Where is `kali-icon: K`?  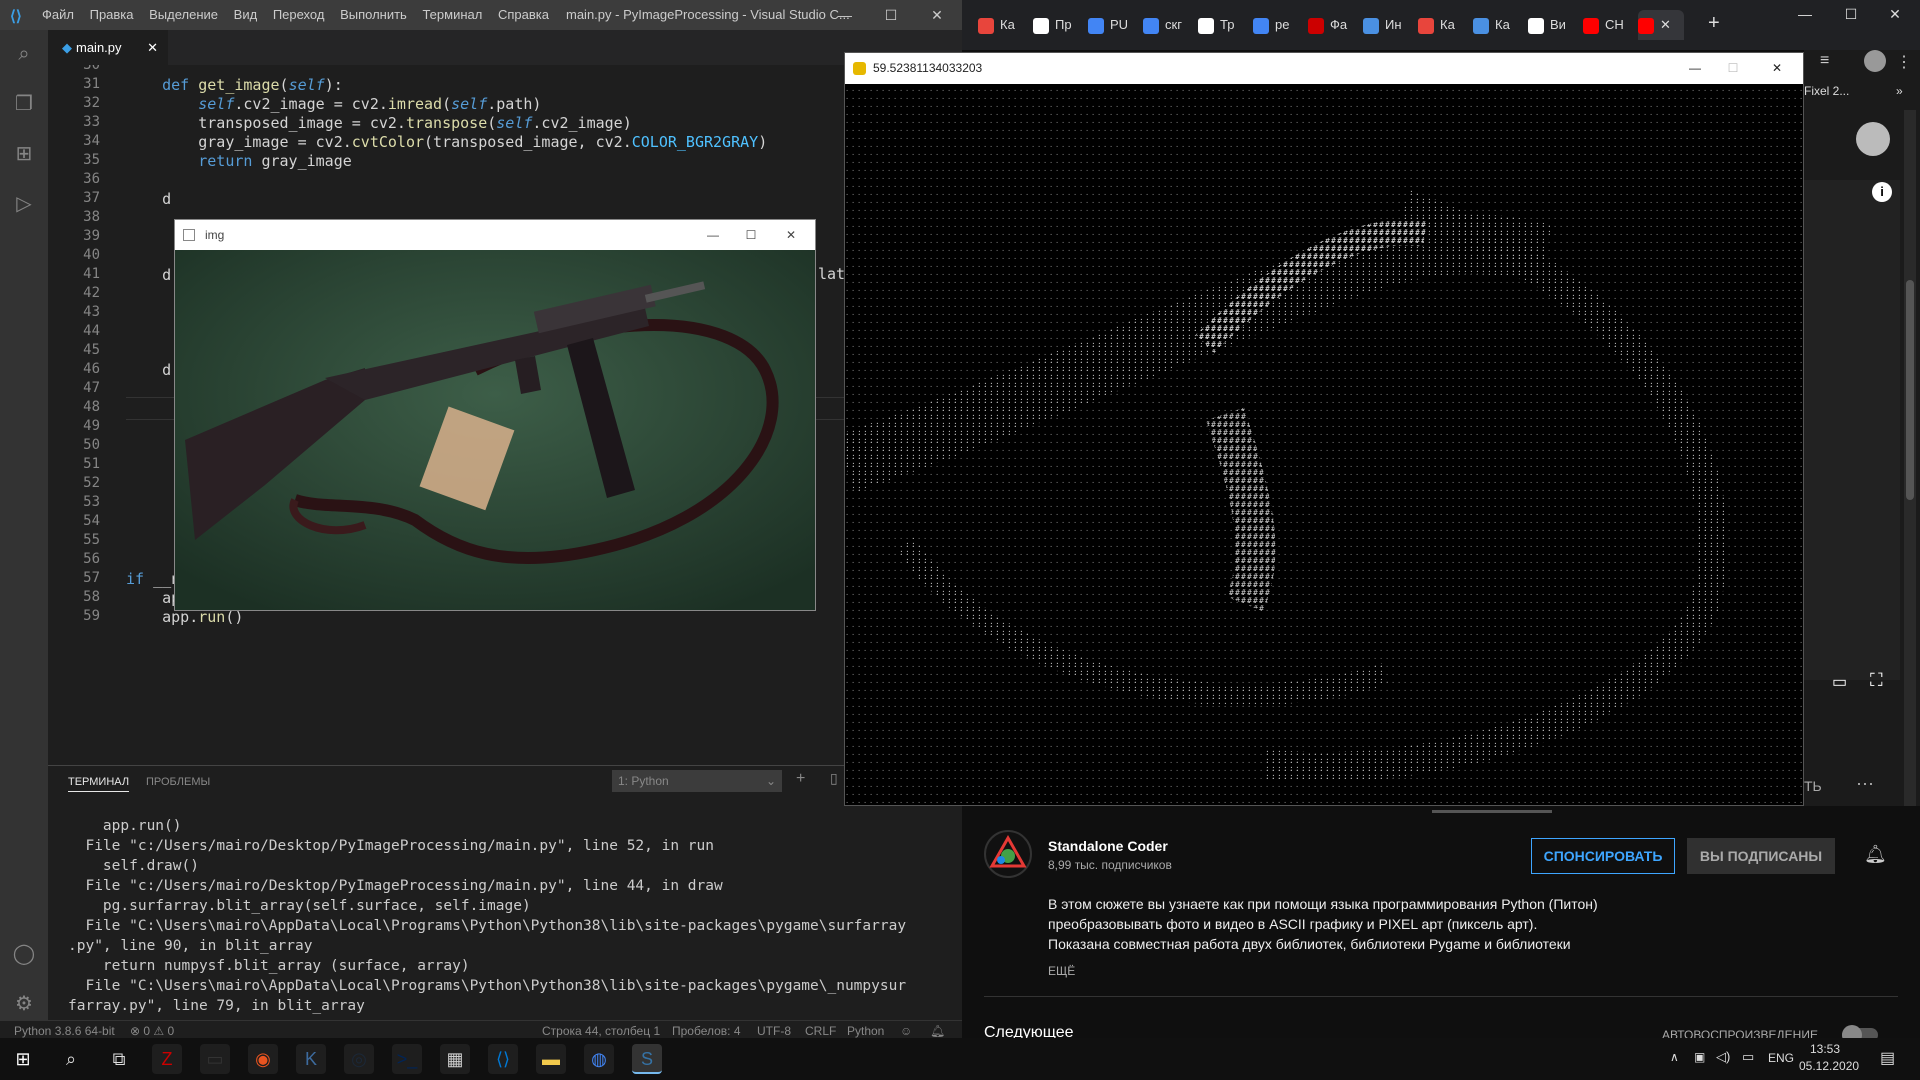
kali-icon: K is located at coordinates (311, 1059).